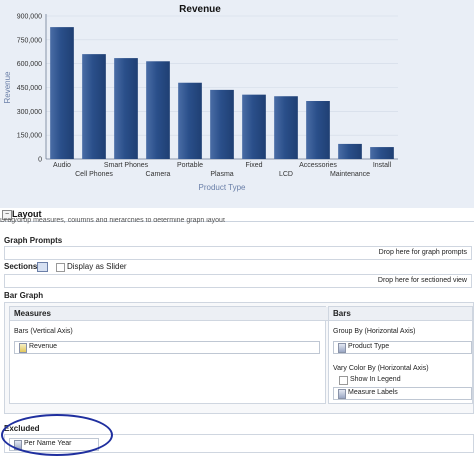 Image resolution: width=474 pixels, height=456 pixels. Describe the element at coordinates (23, 348) in the screenshot. I see `measure-column-icon` at that location.